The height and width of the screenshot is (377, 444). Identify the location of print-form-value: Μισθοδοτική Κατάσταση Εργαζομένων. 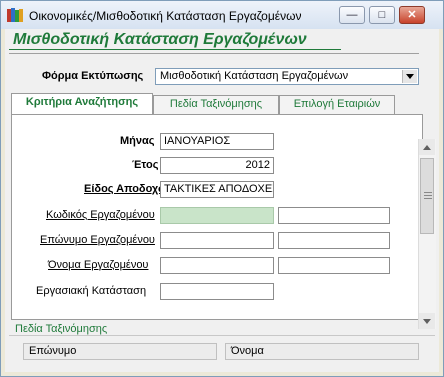
(254, 76).